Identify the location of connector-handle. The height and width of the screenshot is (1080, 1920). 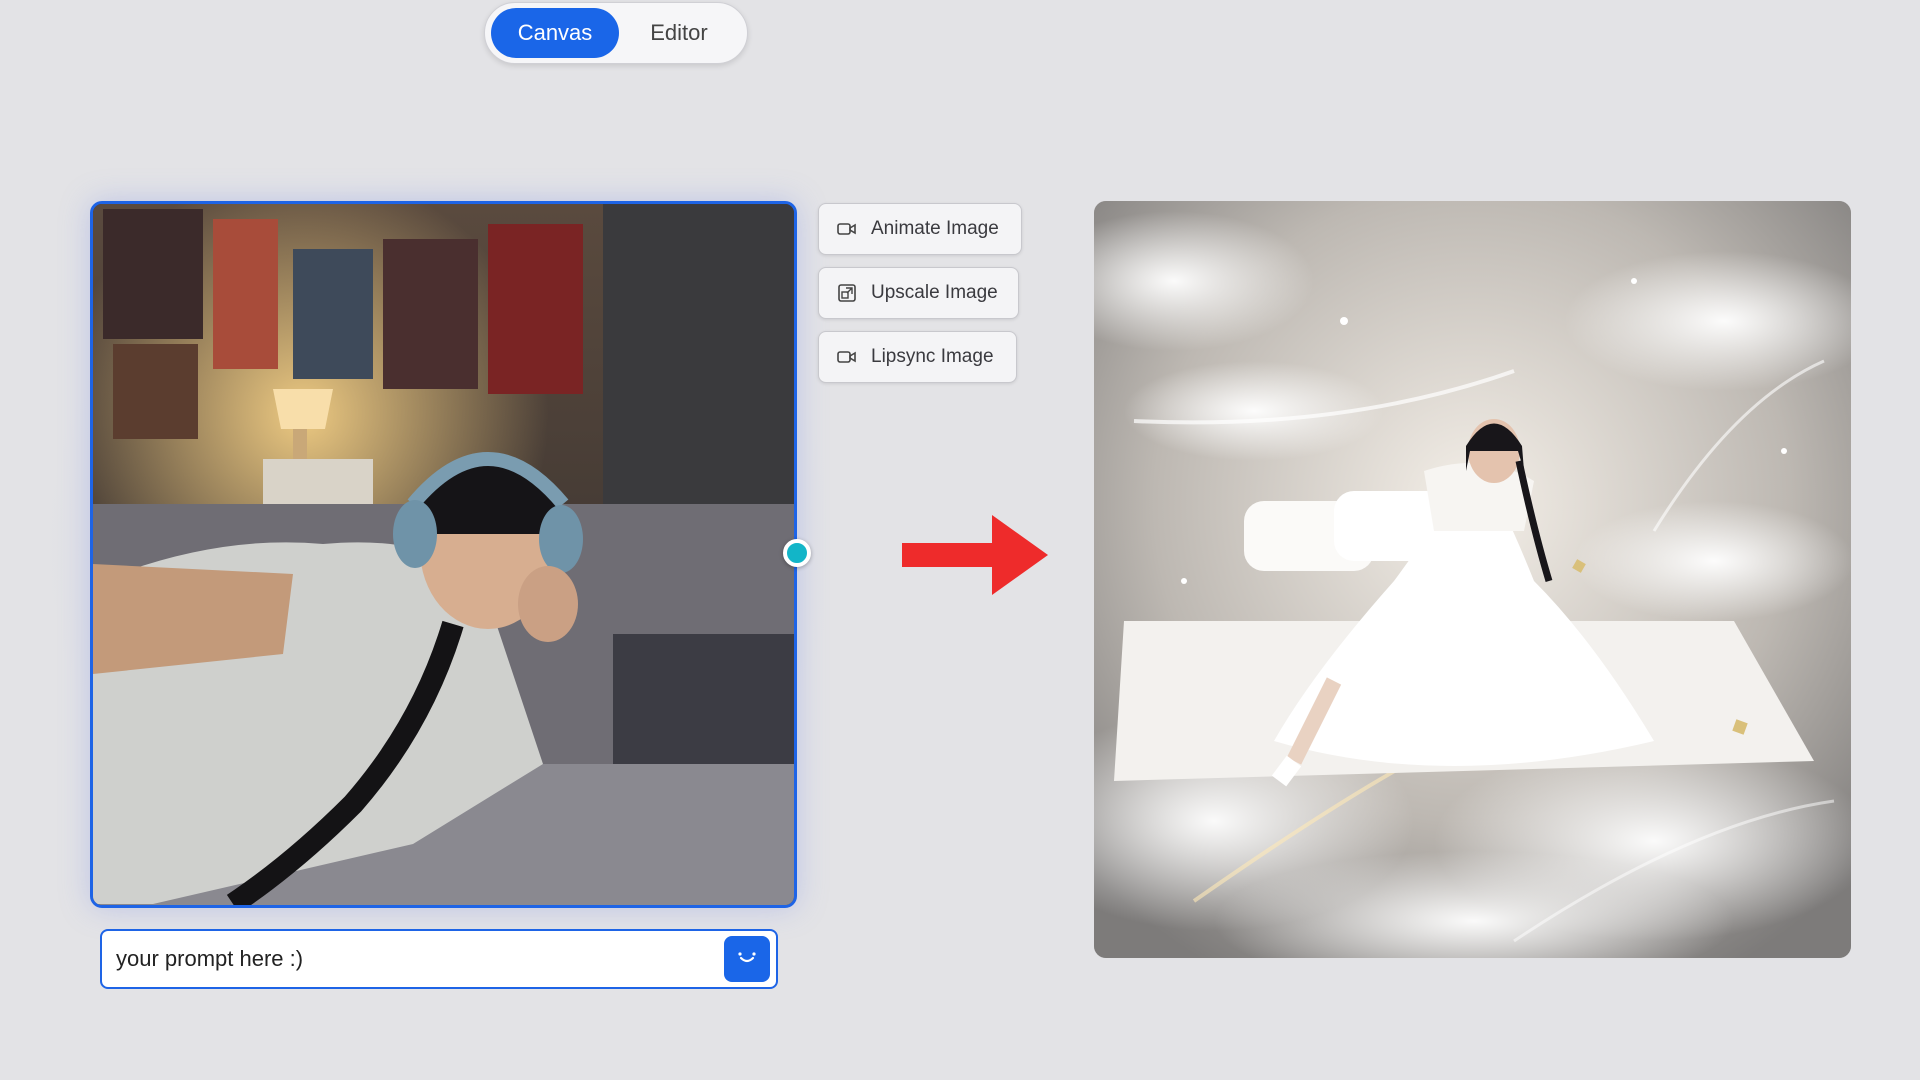
(797, 553).